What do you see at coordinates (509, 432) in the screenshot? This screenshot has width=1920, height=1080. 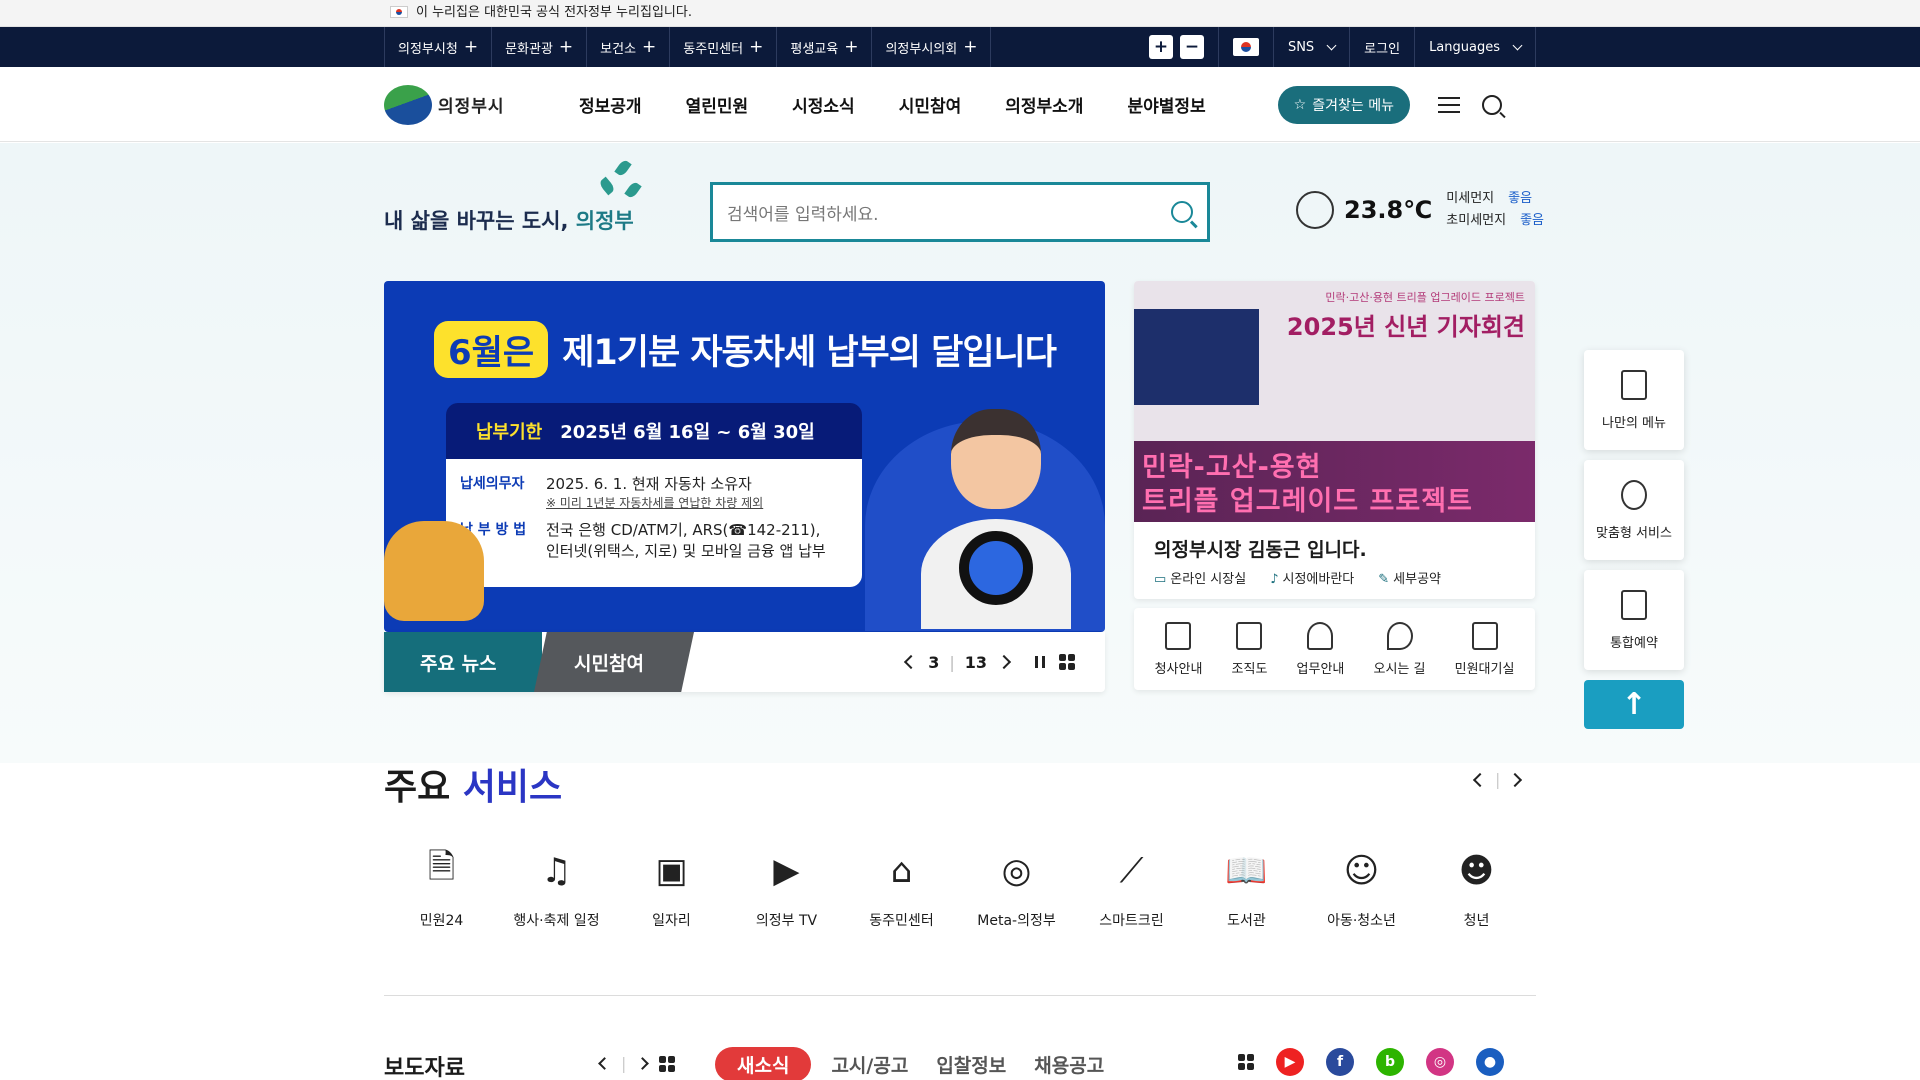 I see `deadline-label: 납부기한` at bounding box center [509, 432].